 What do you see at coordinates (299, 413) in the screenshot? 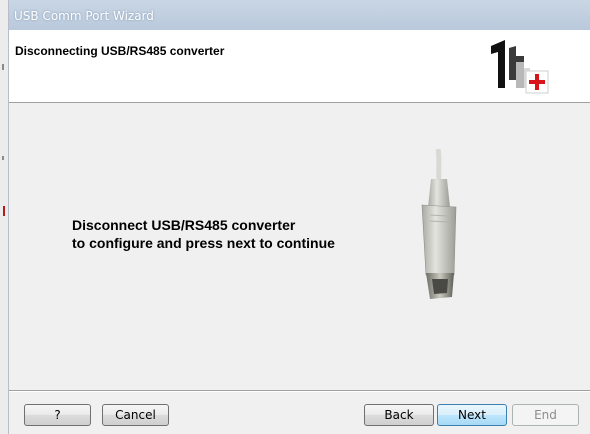
I see `wizard-footer: ? Cancel Back Next End` at bounding box center [299, 413].